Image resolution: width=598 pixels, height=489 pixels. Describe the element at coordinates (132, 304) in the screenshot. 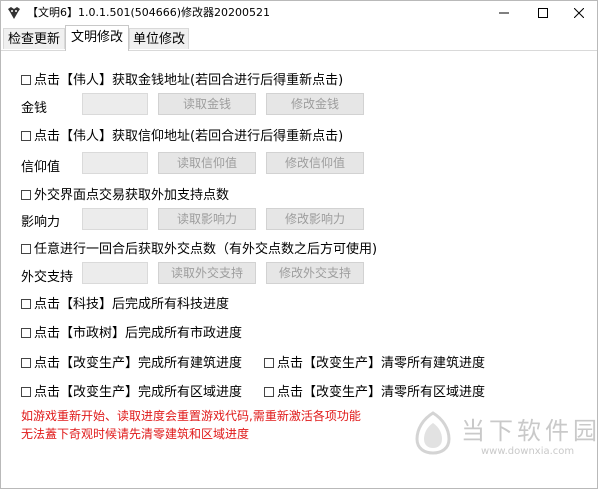

I see `checkbox-label: 点击【科技】后完成所有科技进度` at that location.